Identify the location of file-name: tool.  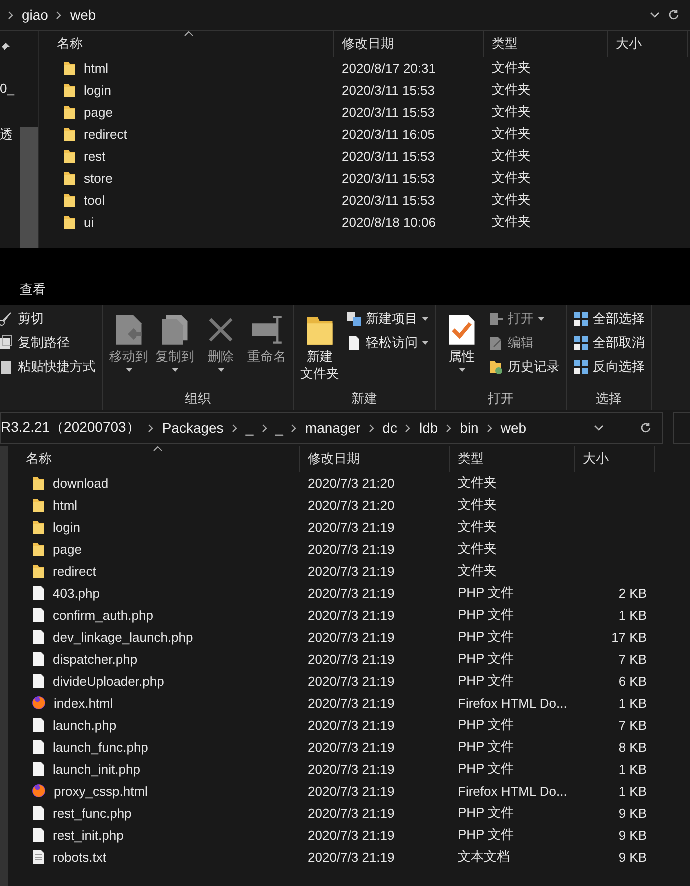
(94, 200).